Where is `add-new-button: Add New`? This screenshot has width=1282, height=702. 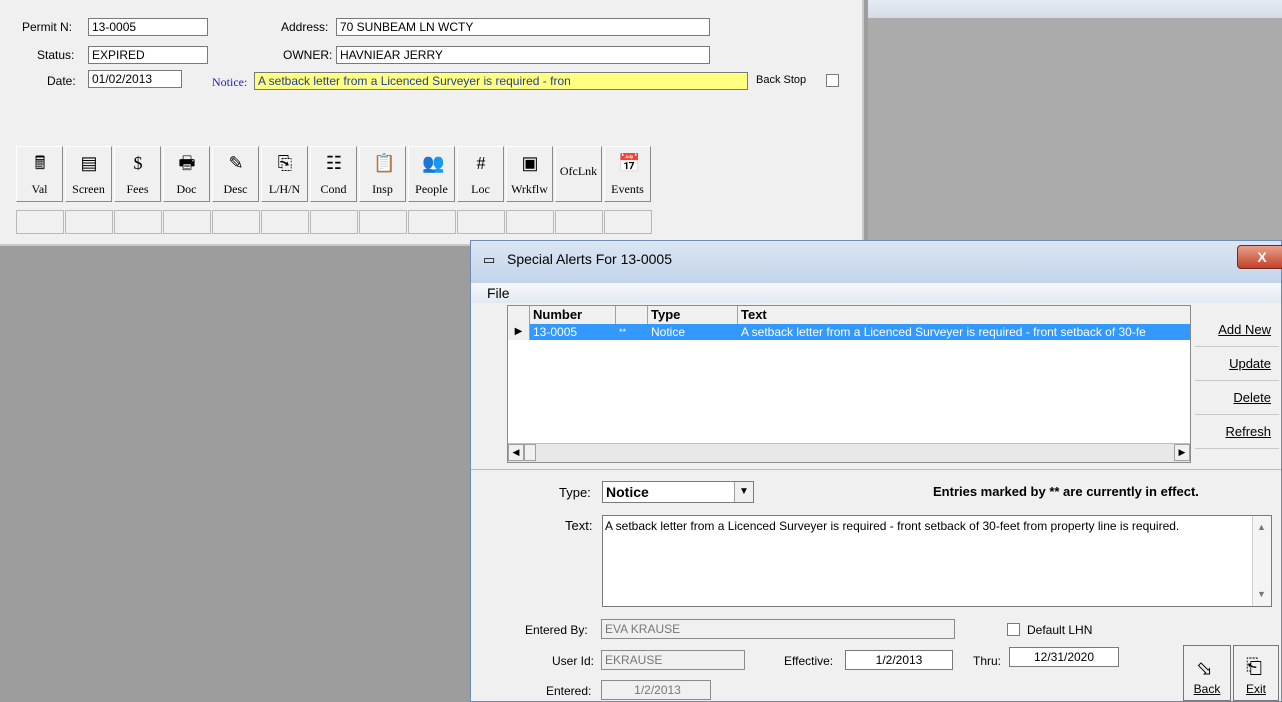
add-new-button: Add New is located at coordinates (1237, 330).